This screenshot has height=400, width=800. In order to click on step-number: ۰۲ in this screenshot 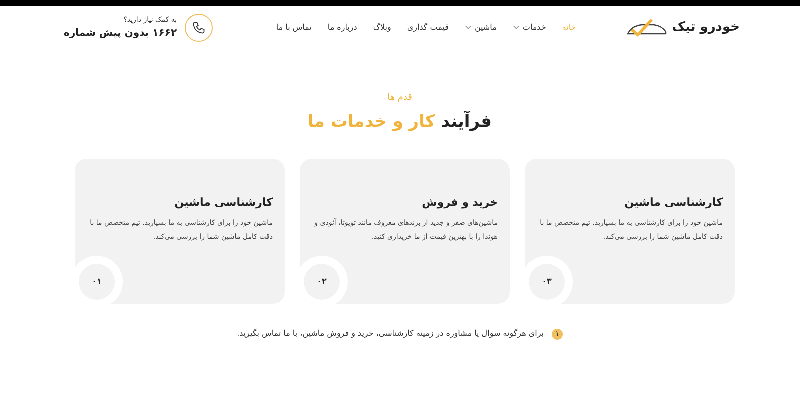, I will do `click(322, 282)`.